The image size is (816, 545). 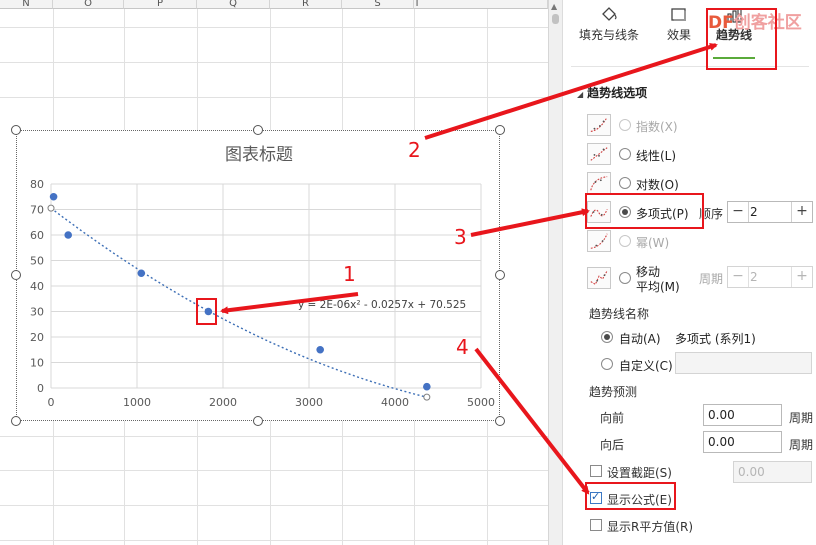 What do you see at coordinates (88, 4) in the screenshot?
I see `column-header-o: O` at bounding box center [88, 4].